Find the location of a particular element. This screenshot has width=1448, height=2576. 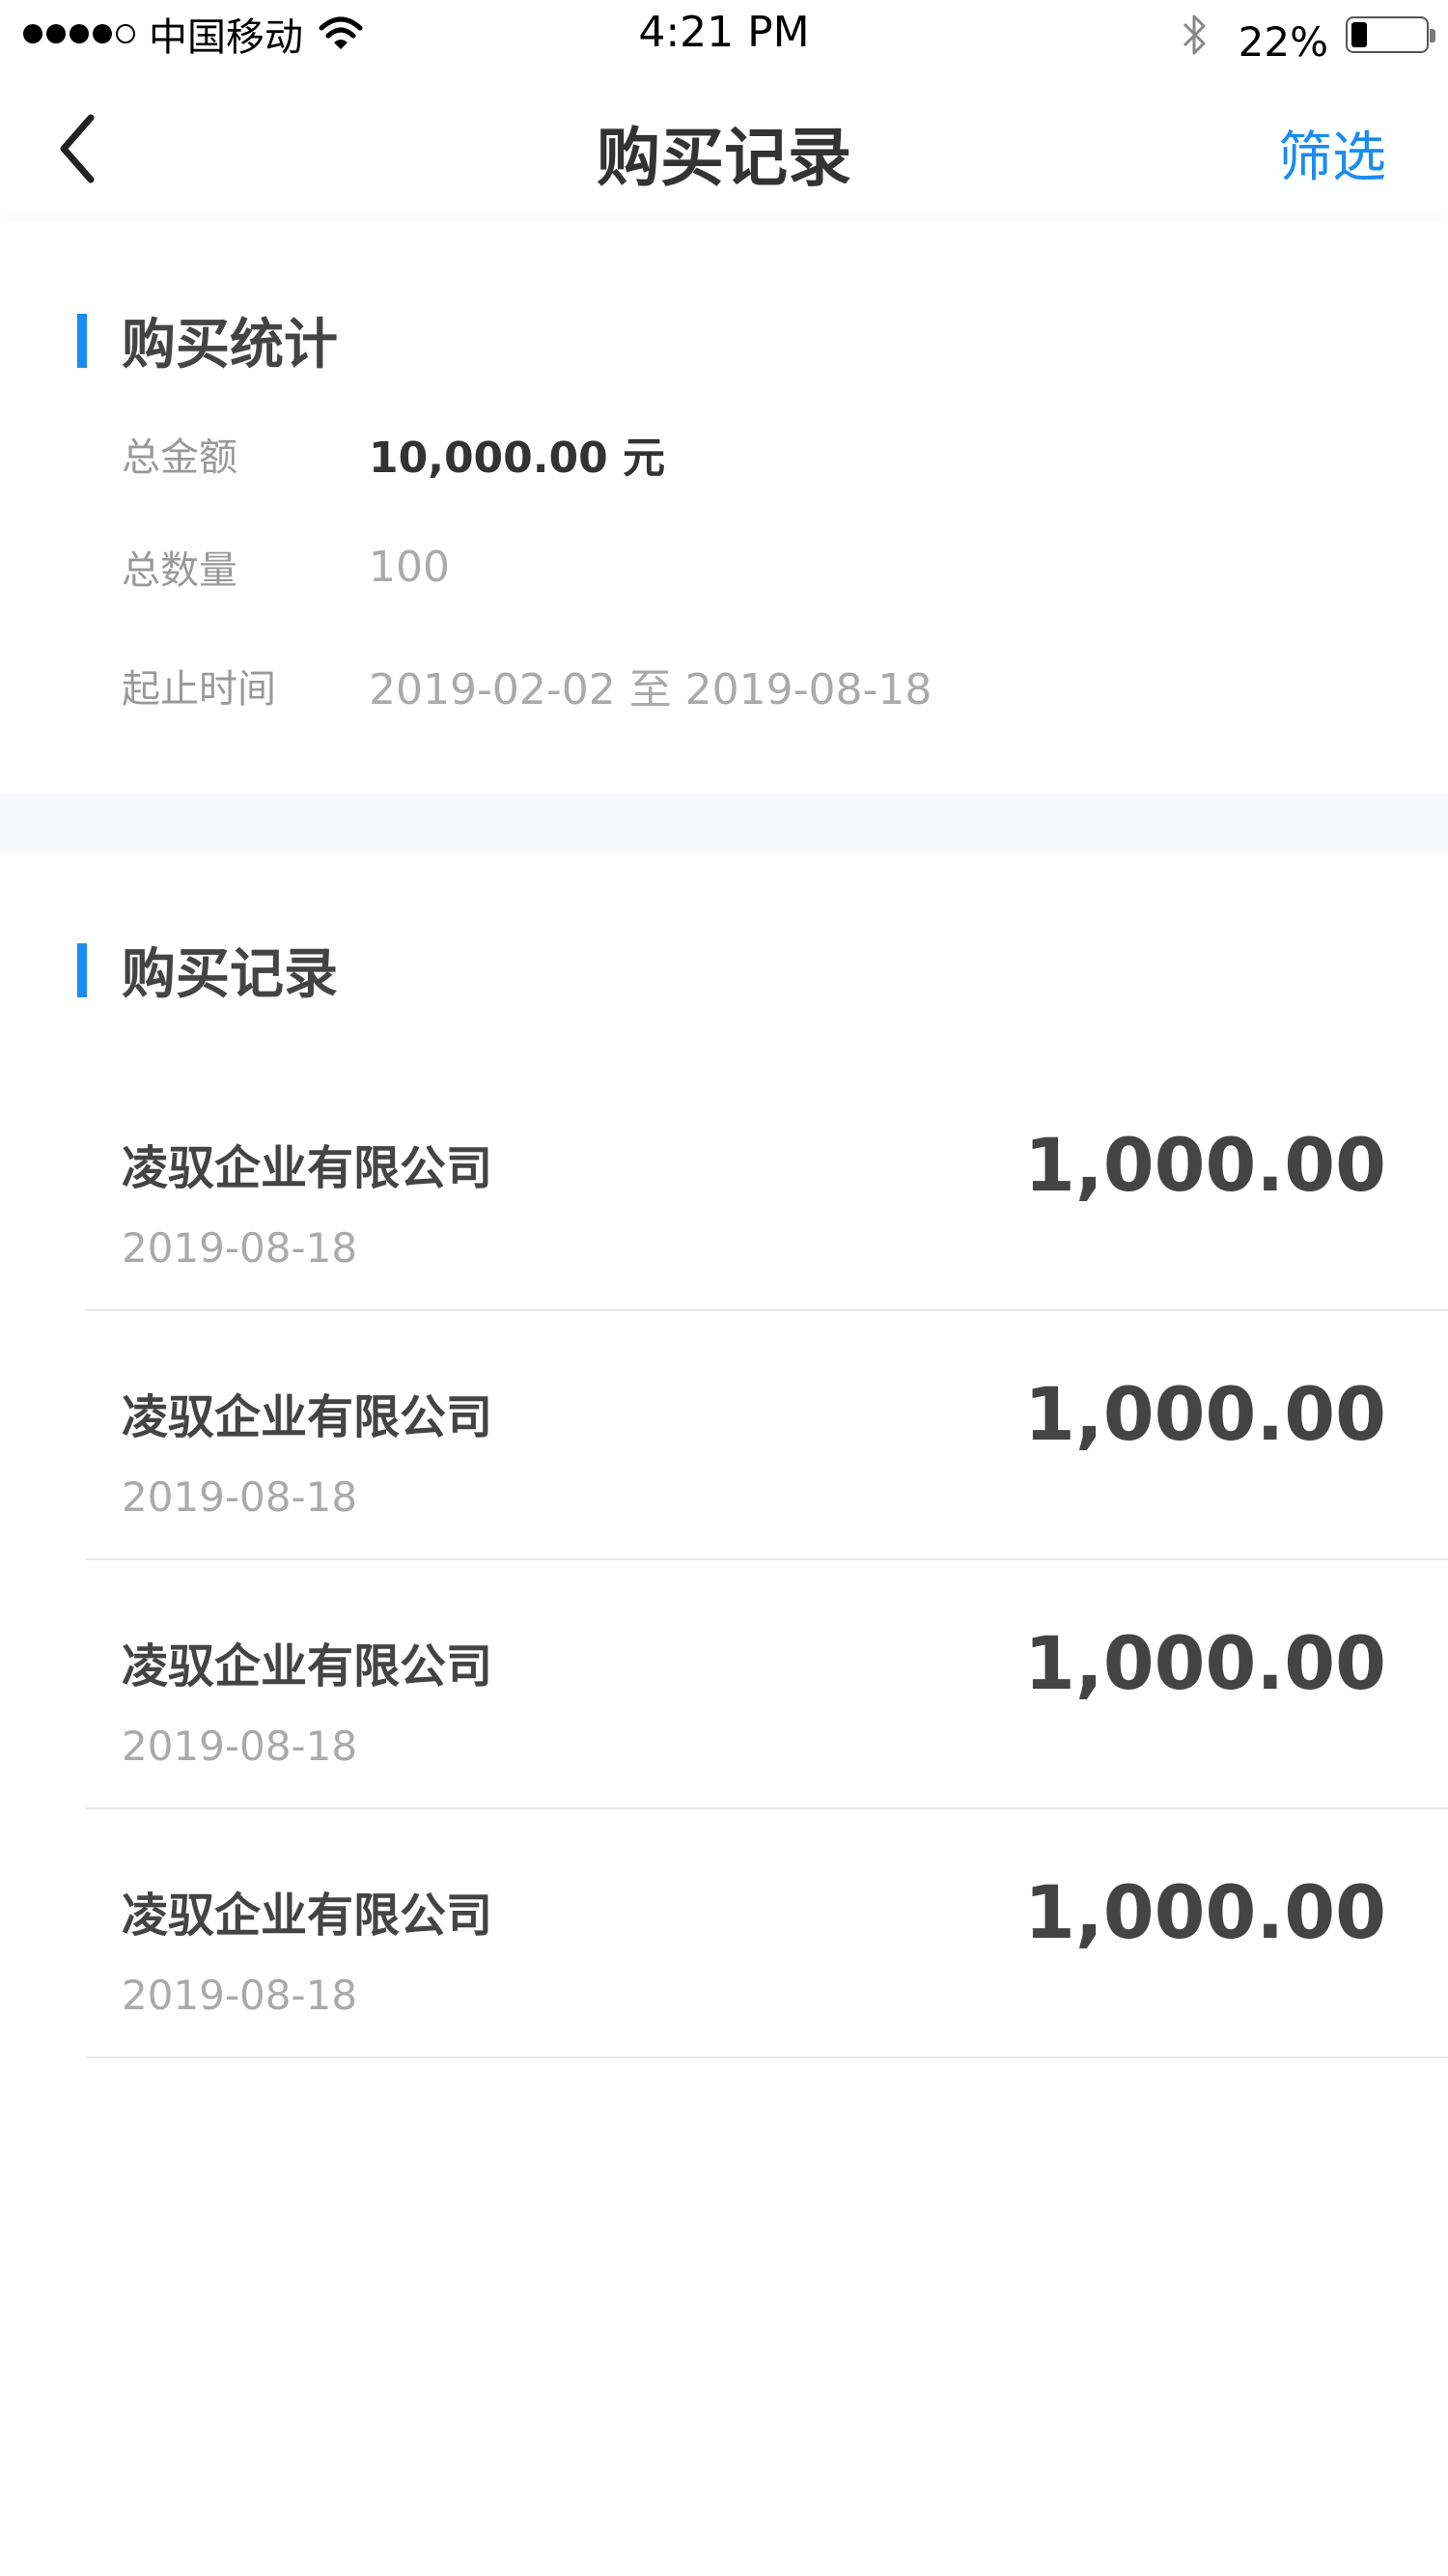

summary-row-total-amount: 总金额 10,000.00 元 is located at coordinates (393, 454).